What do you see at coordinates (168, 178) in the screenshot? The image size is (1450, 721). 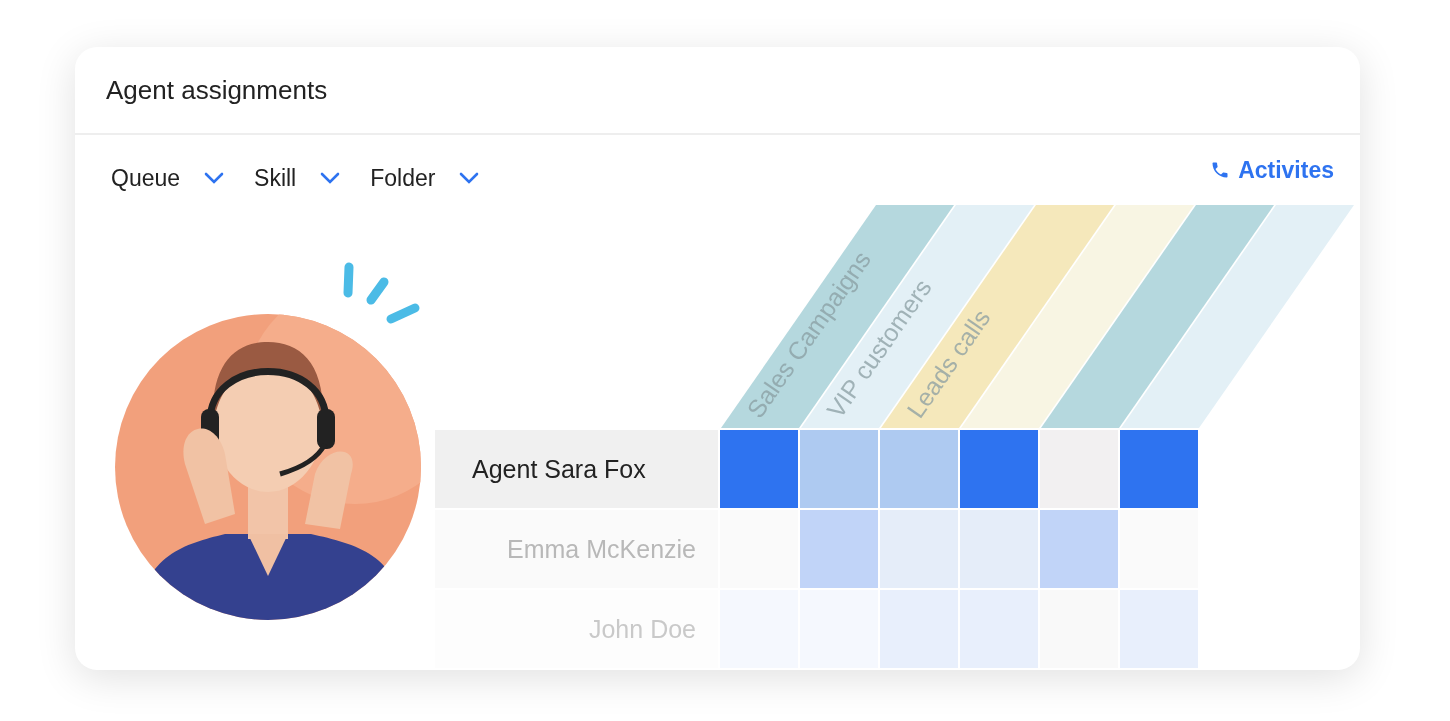 I see `filter-dropdown: Queue` at bounding box center [168, 178].